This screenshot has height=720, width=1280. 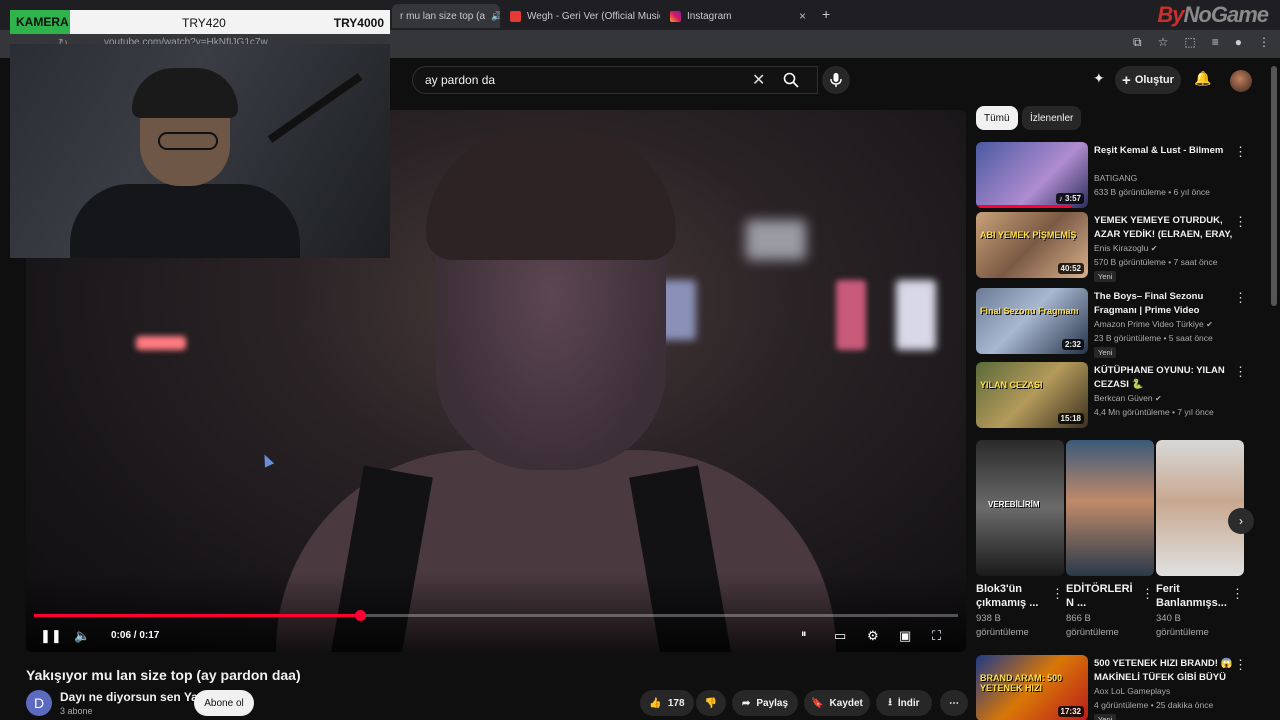 What do you see at coordinates (1032, 245) in the screenshot?
I see `recommendation-thumbnail: ABI YEMEK PİŞMEMİŞ 40:52` at bounding box center [1032, 245].